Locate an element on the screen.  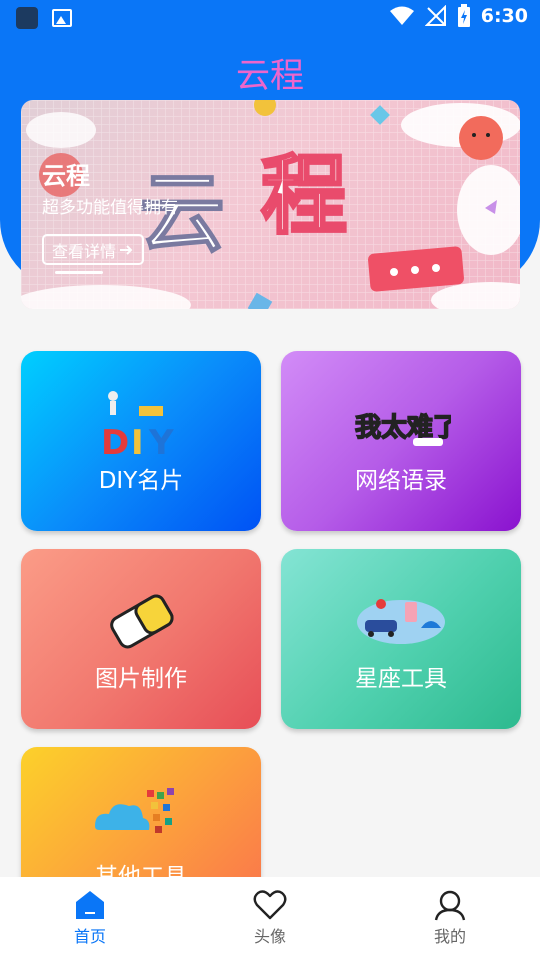
heart-icon is located at coordinates (270, 905).